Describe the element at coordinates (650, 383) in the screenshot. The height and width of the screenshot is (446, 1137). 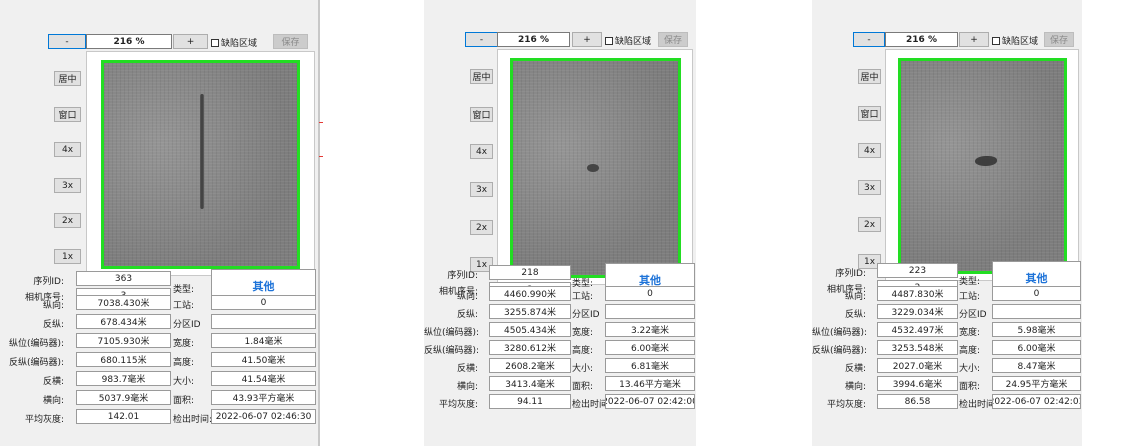
I see `row-value2-5: 13.46平方毫米` at that location.